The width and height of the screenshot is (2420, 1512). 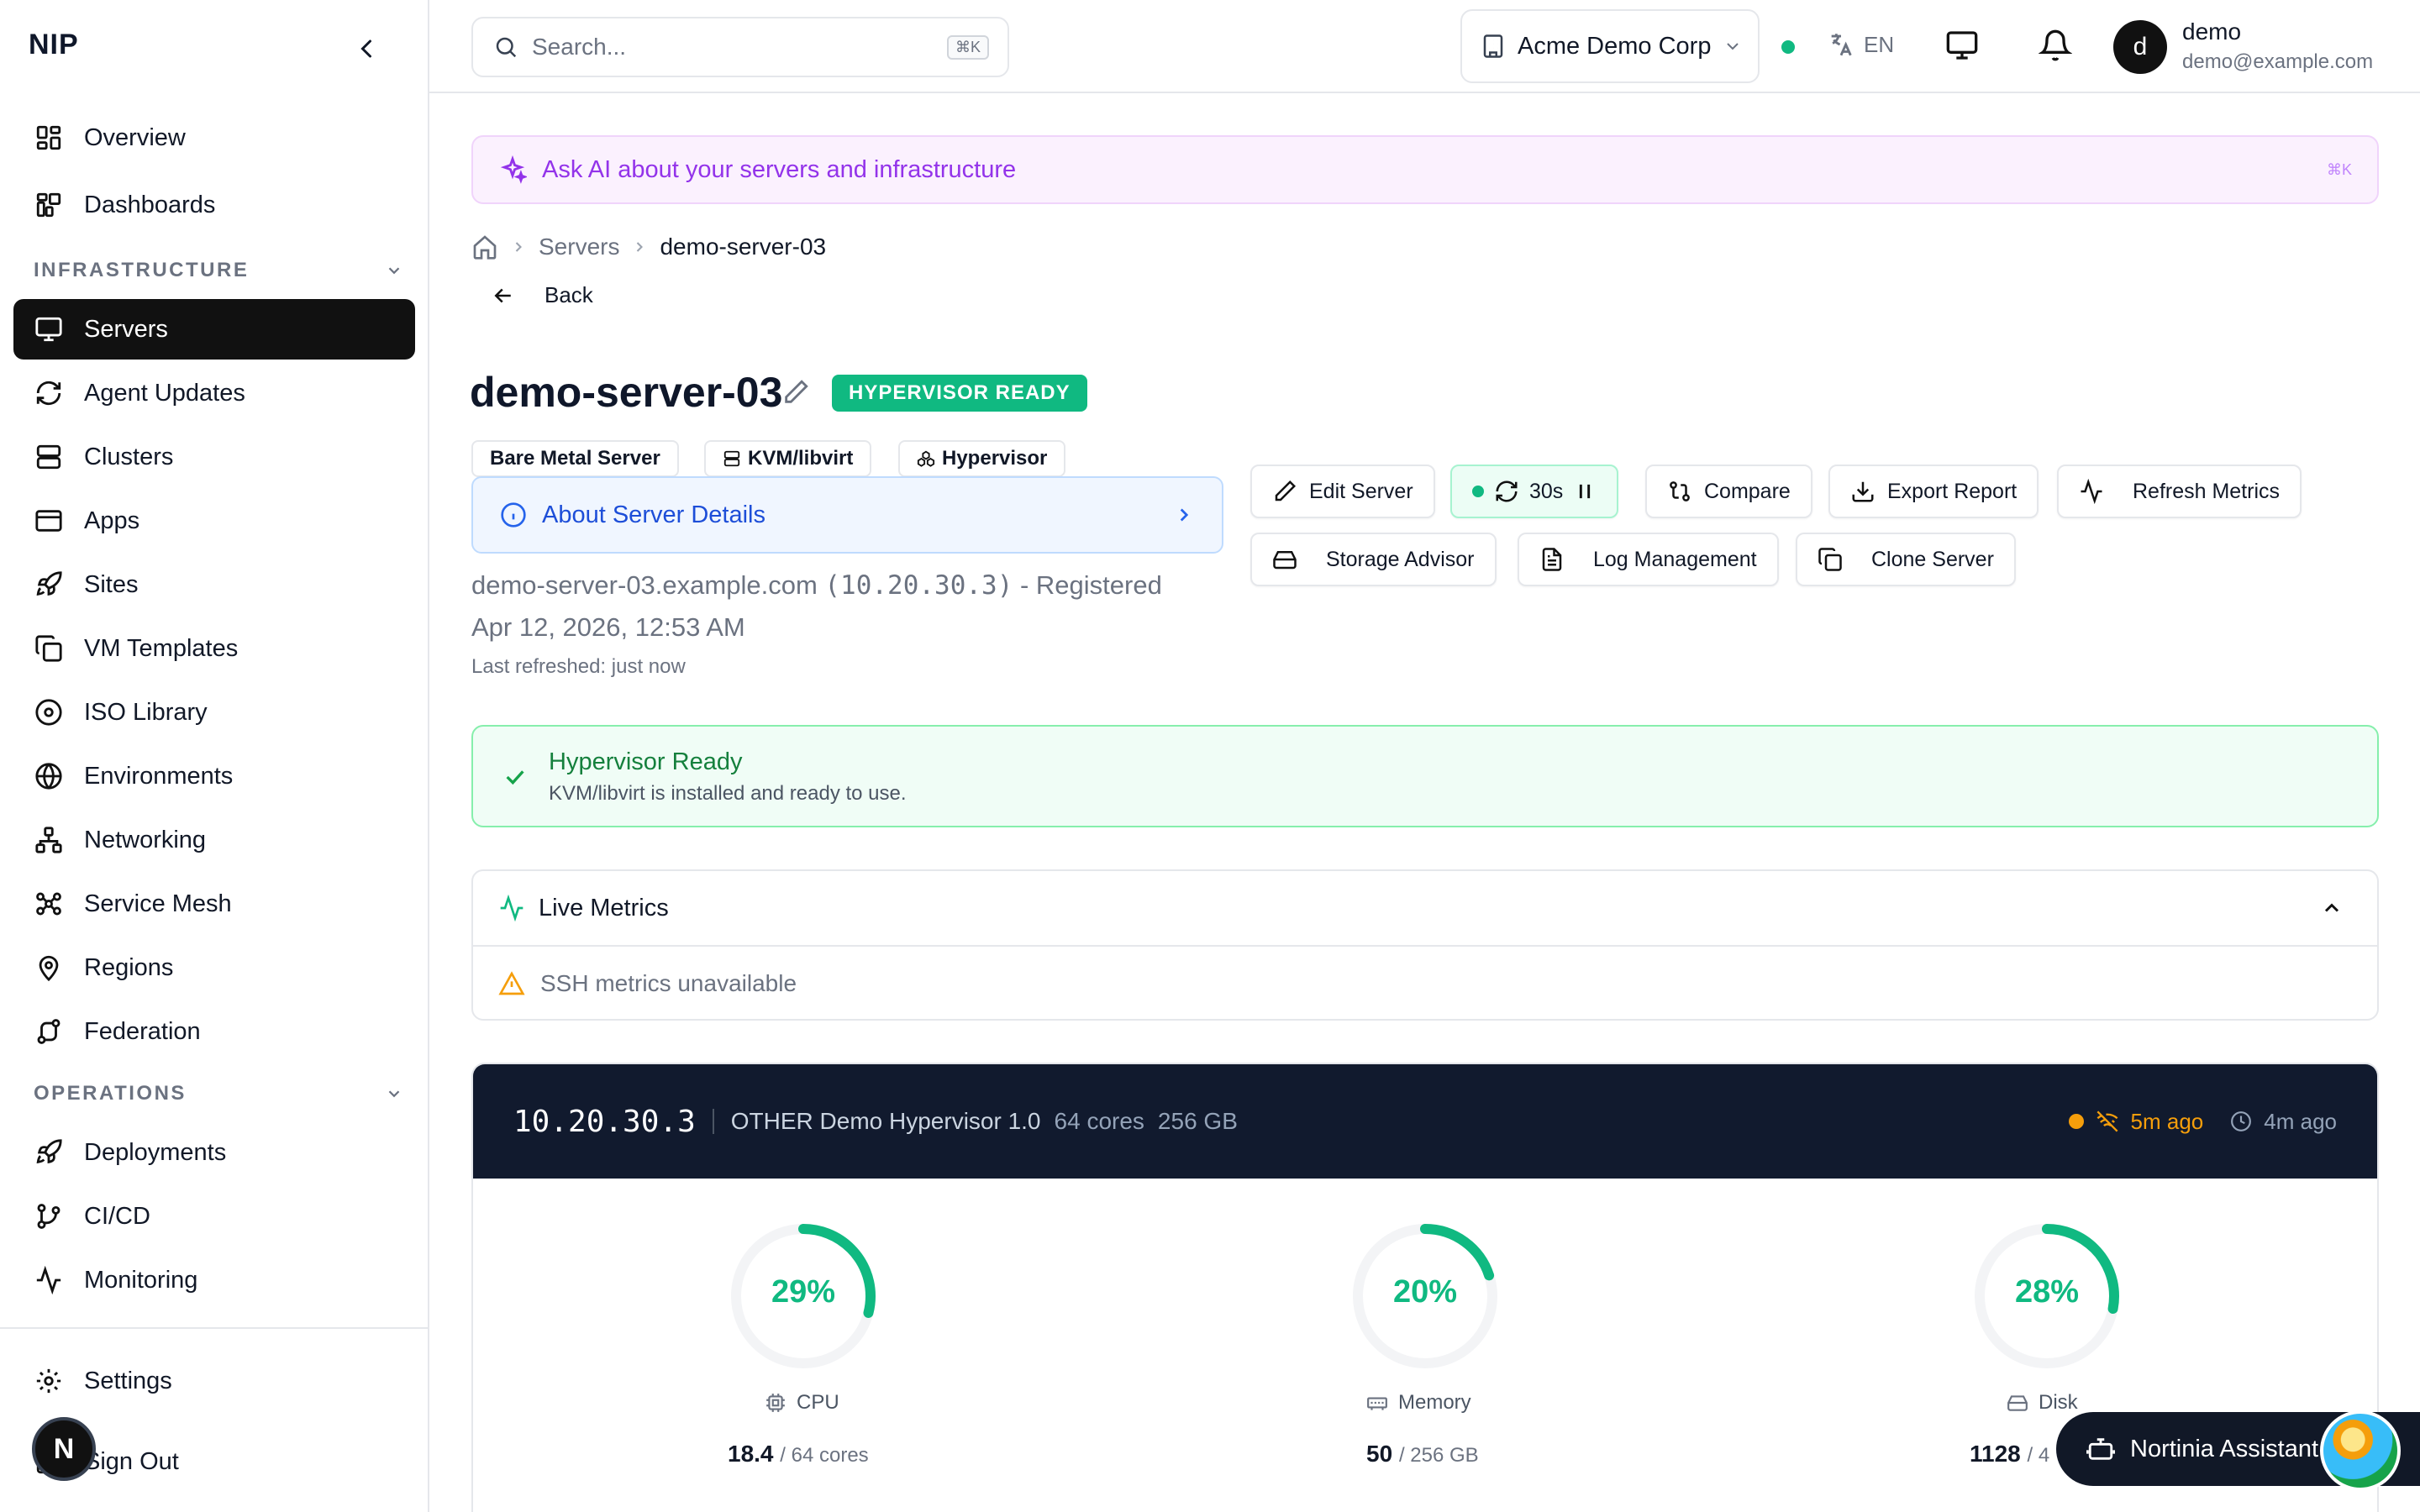 I want to click on sidebar-item-label: Service Mesh, so click(x=158, y=903).